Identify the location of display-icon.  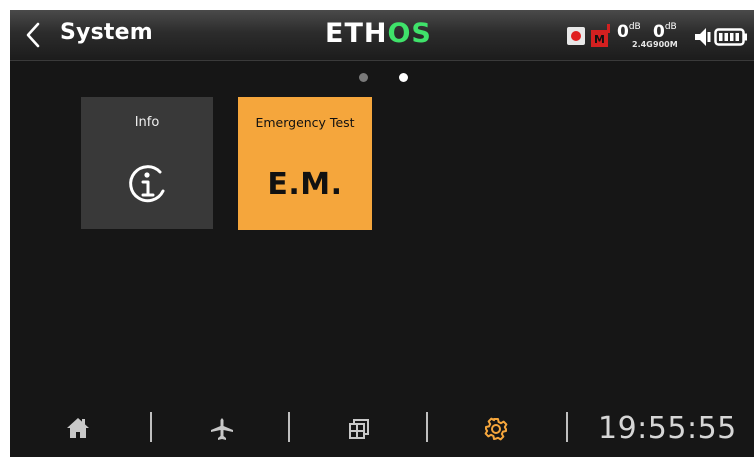
(359, 429).